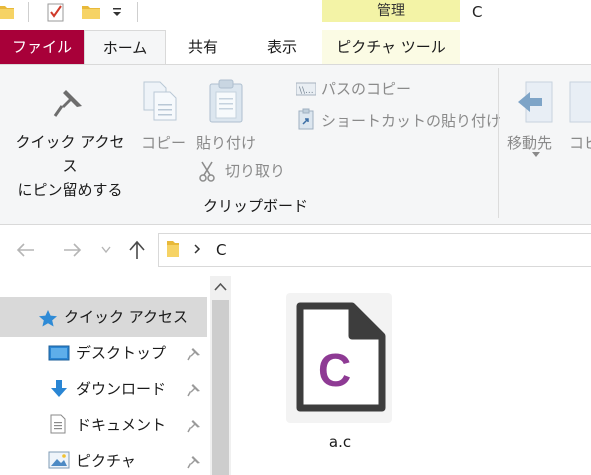 This screenshot has width=591, height=475. Describe the element at coordinates (207, 171) in the screenshot. I see `scissors-icon` at that location.